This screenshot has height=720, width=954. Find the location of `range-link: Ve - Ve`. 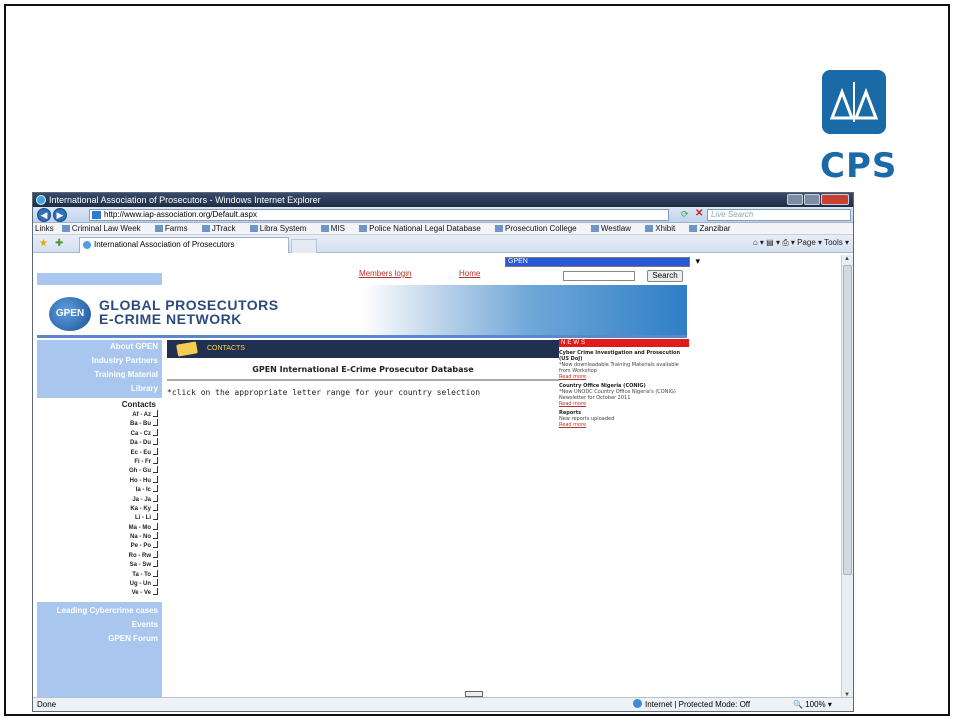

range-link: Ve - Ve is located at coordinates (99, 592).